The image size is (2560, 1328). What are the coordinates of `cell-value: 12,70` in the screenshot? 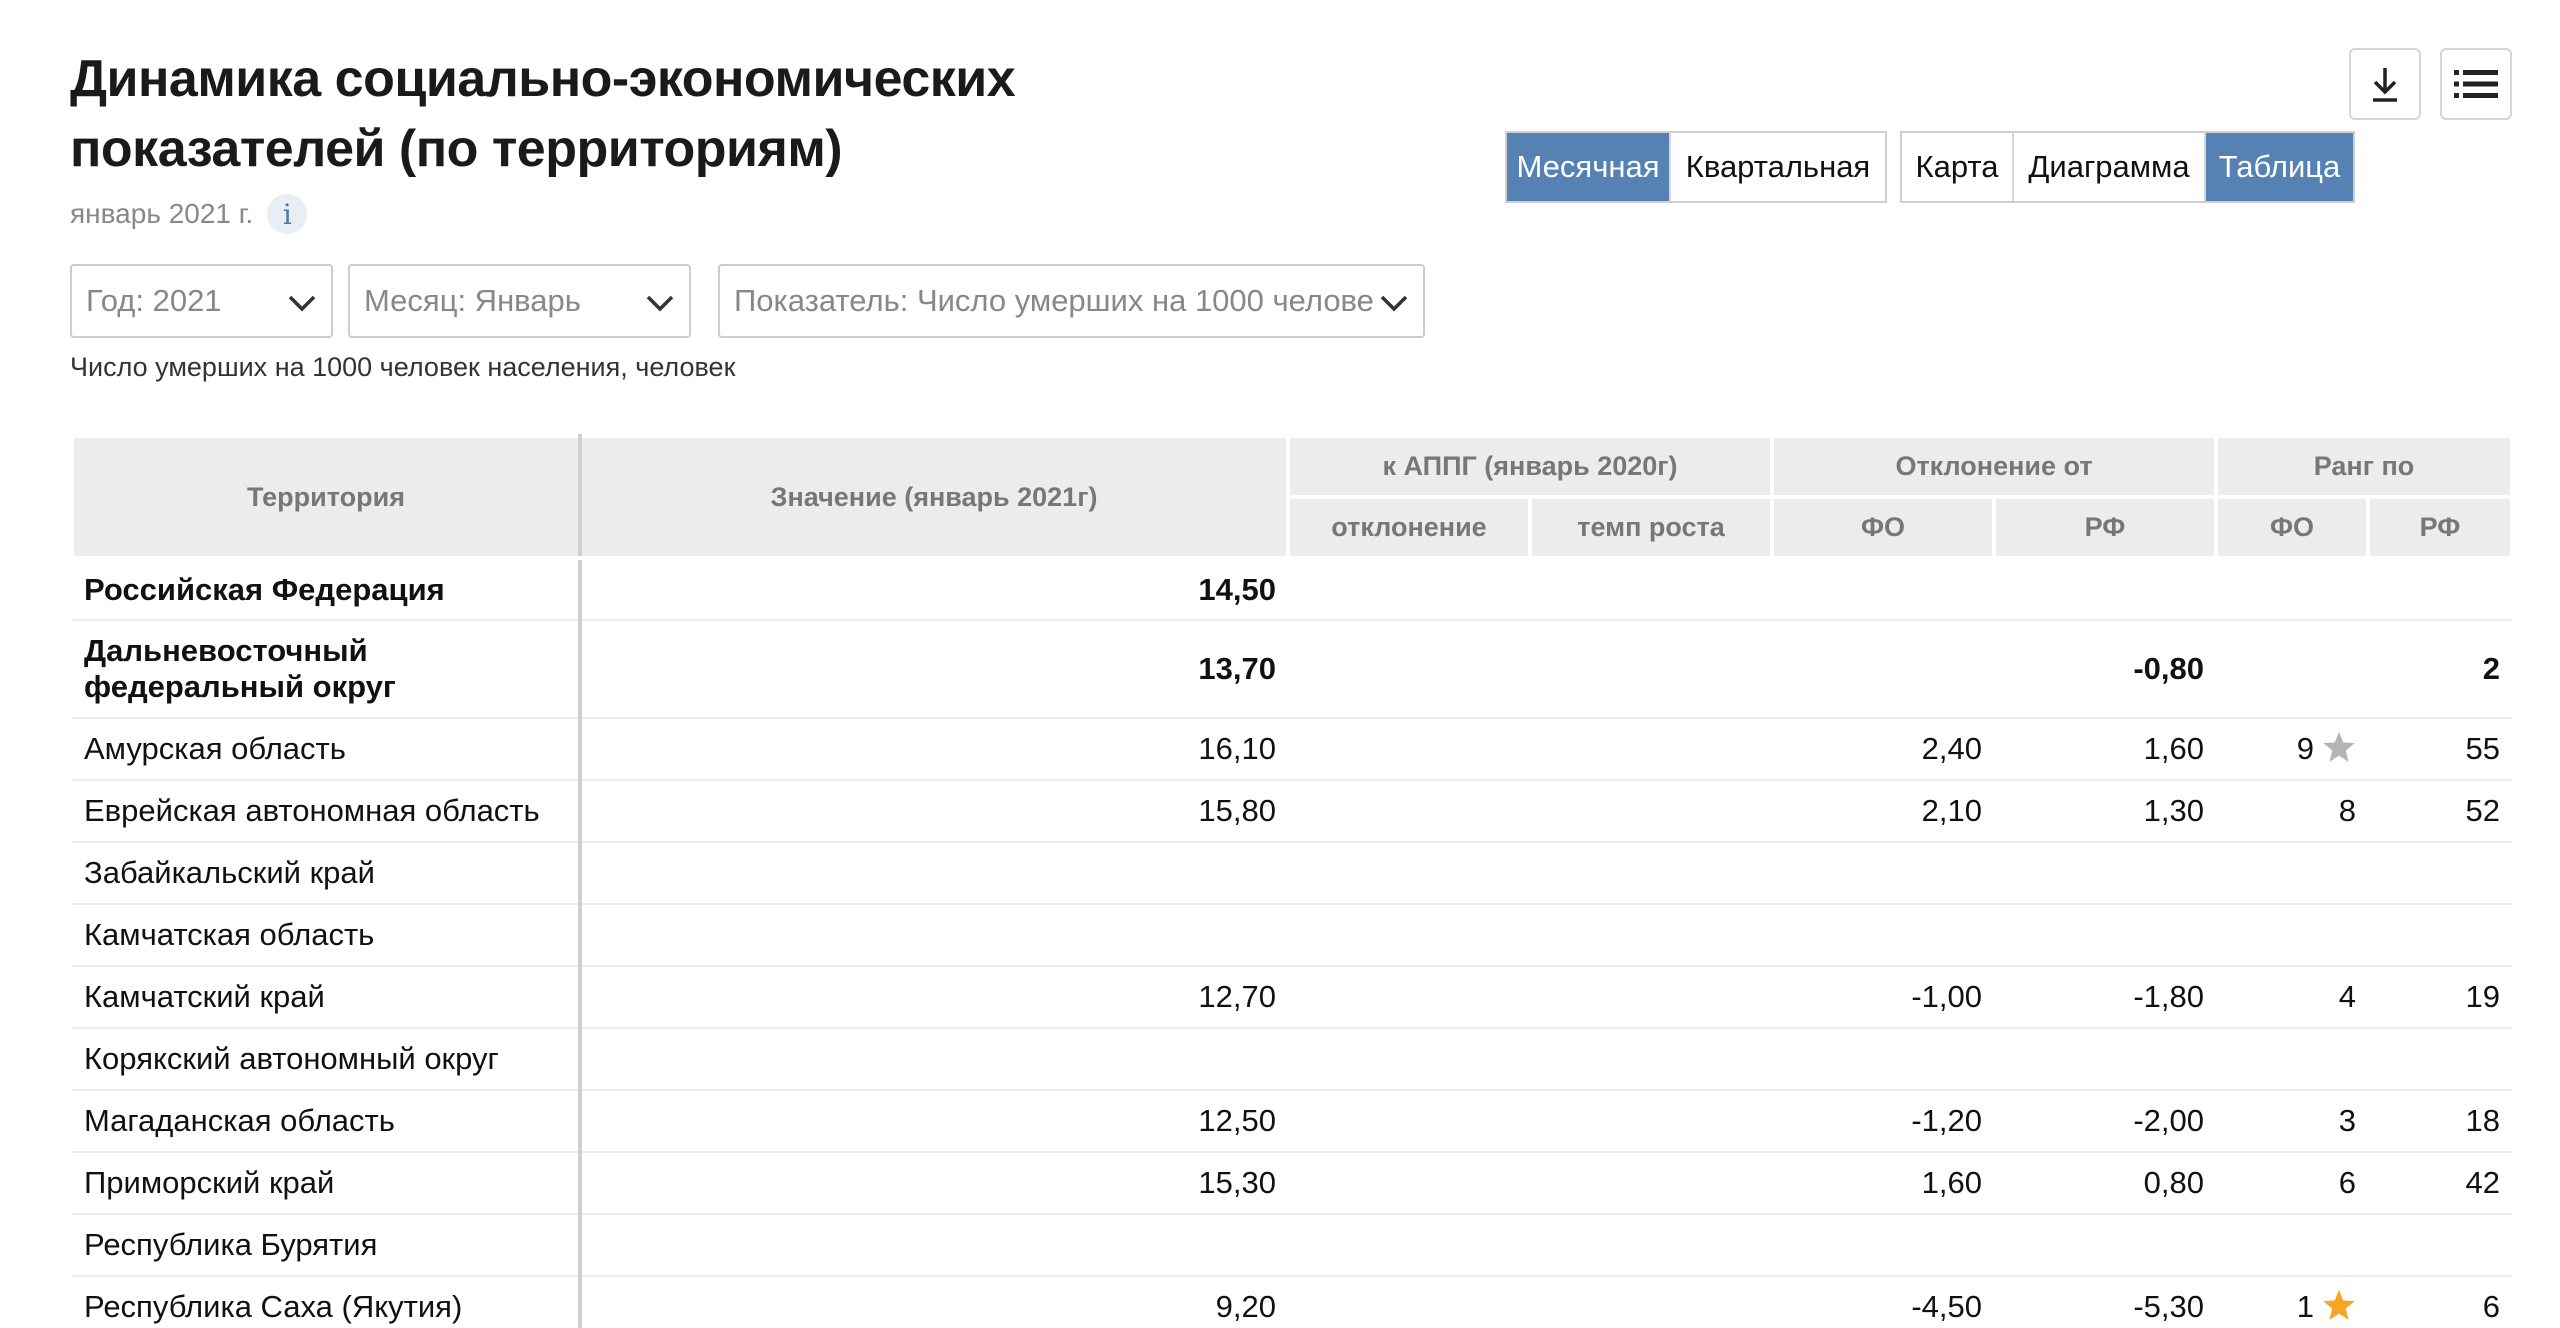 It's located at (934, 997).